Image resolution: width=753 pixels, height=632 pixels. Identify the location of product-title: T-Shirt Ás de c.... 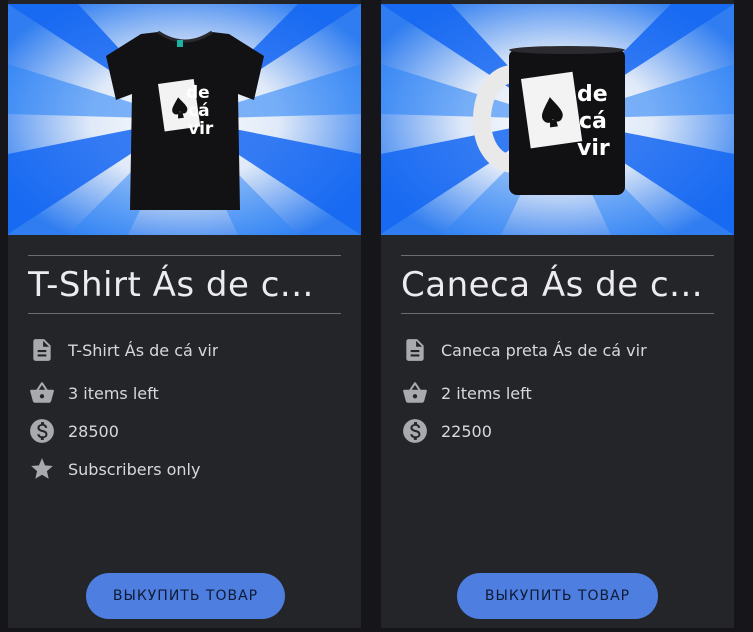
(171, 285).